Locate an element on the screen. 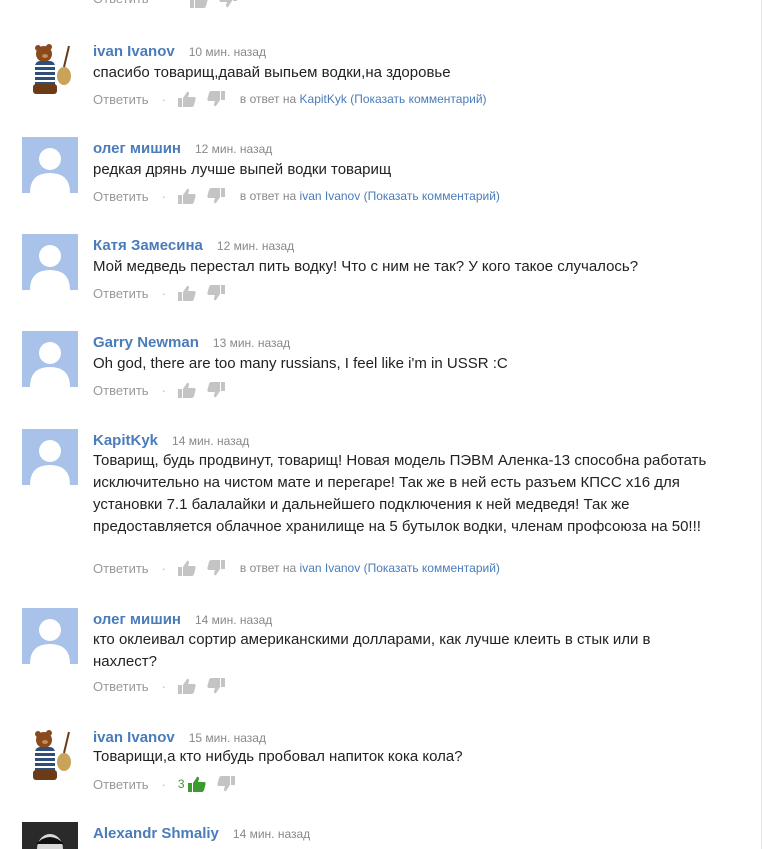 The height and width of the screenshot is (849, 763). scroll-border is located at coordinates (761, 424).